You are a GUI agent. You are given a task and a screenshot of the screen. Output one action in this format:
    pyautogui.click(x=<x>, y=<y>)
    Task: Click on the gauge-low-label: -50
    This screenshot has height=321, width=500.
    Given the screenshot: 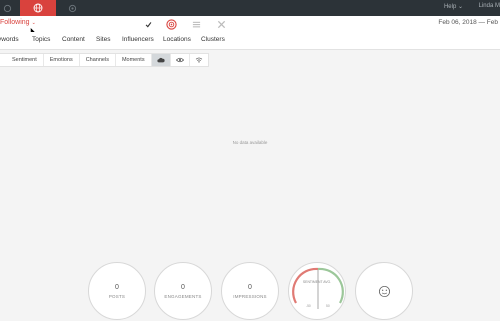 What is the action you would take?
    pyautogui.click(x=308, y=306)
    